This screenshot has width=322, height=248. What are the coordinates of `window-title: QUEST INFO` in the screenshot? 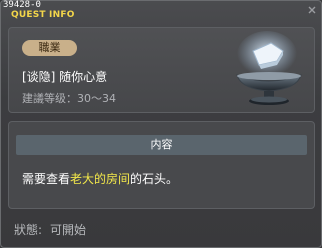 It's located at (43, 15).